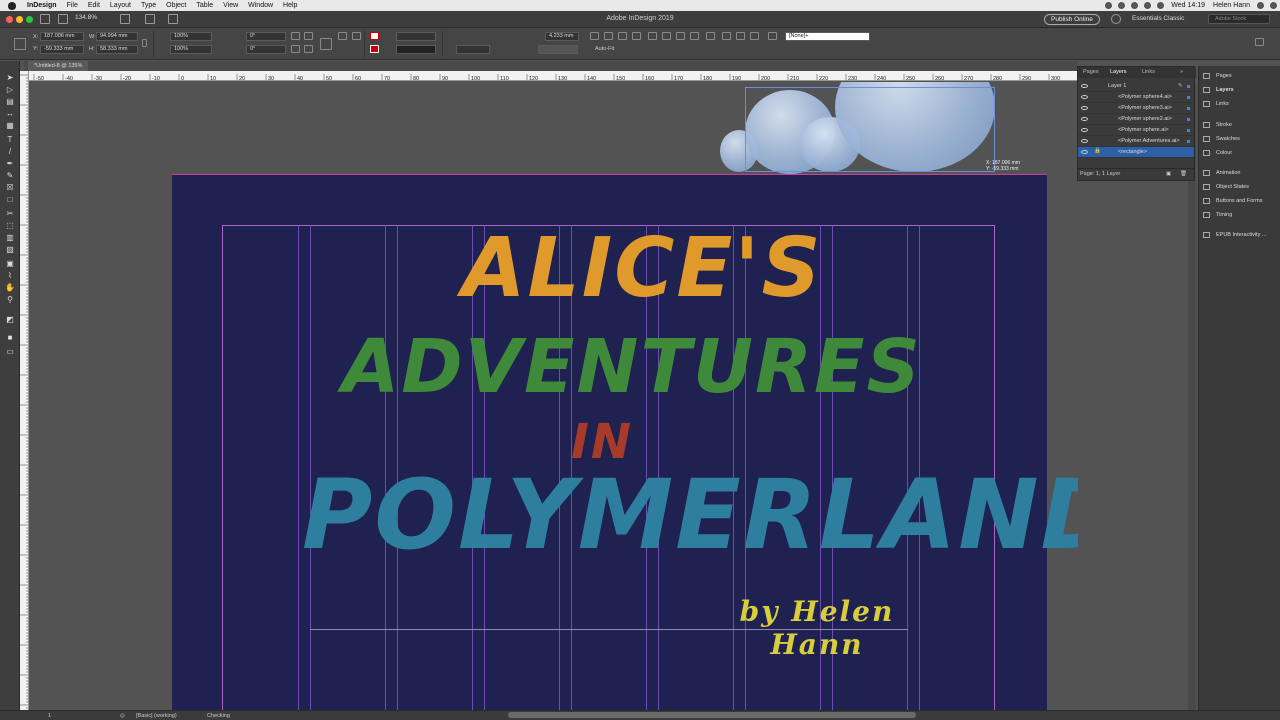 Image resolution: width=1280 pixels, height=720 pixels. I want to click on panel-layers: Layers, so click(1218, 90).